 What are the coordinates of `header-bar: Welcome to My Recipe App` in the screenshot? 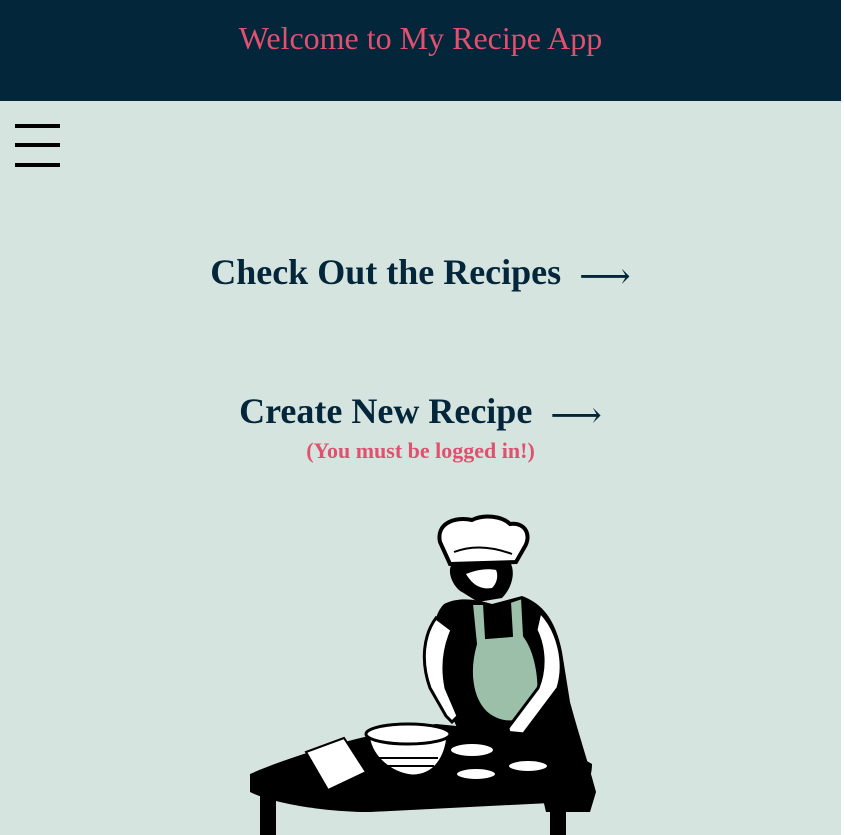 It's located at (420, 50).